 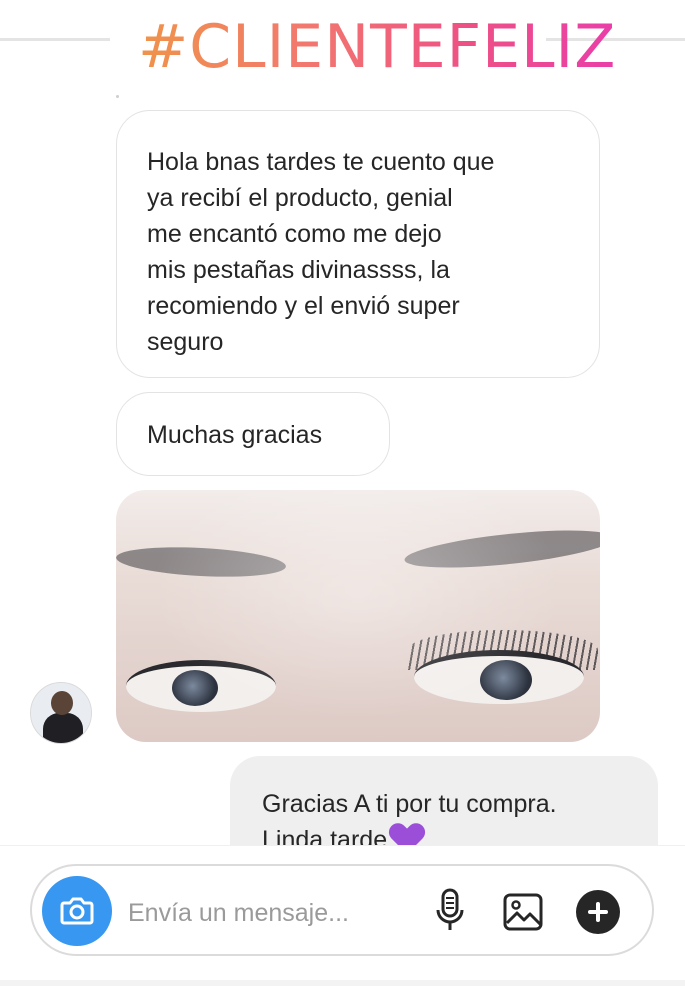 I want to click on camera-icon, so click(x=77, y=911).